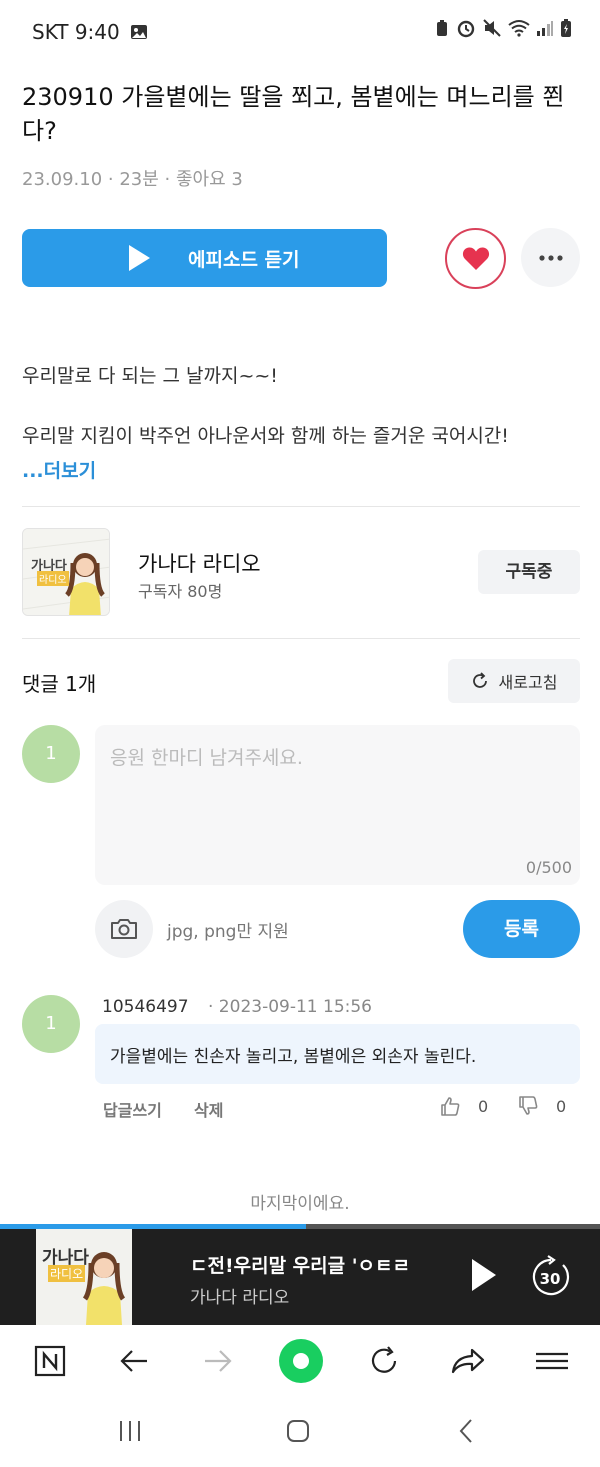 The width and height of the screenshot is (600, 1467). I want to click on naver-home-button, so click(50, 1361).